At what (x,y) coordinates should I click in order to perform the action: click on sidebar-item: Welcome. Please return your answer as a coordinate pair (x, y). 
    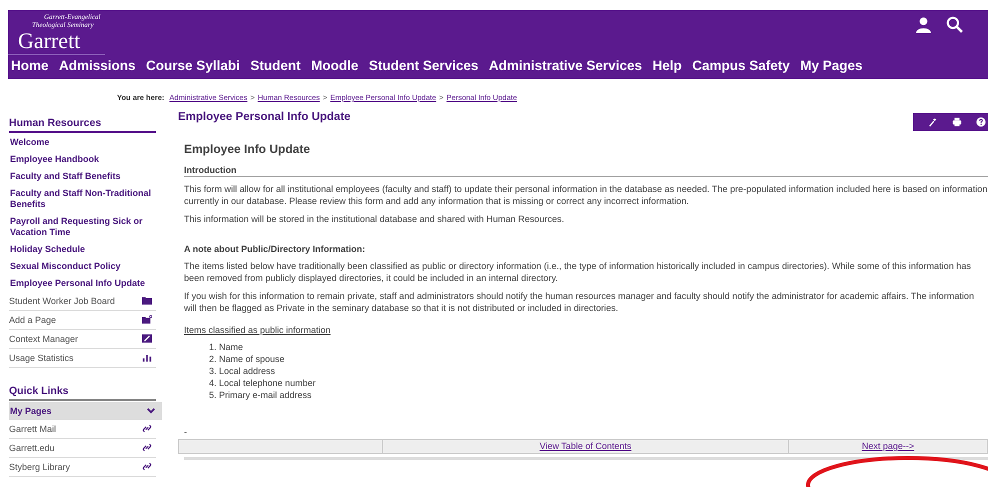
    Looking at the image, I should click on (82, 142).